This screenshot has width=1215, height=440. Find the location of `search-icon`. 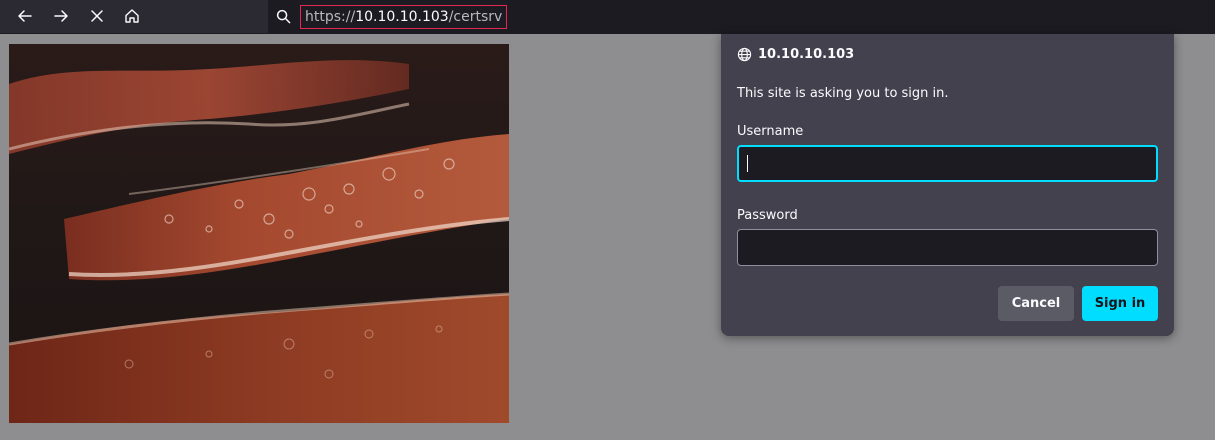

search-icon is located at coordinates (283, 16).